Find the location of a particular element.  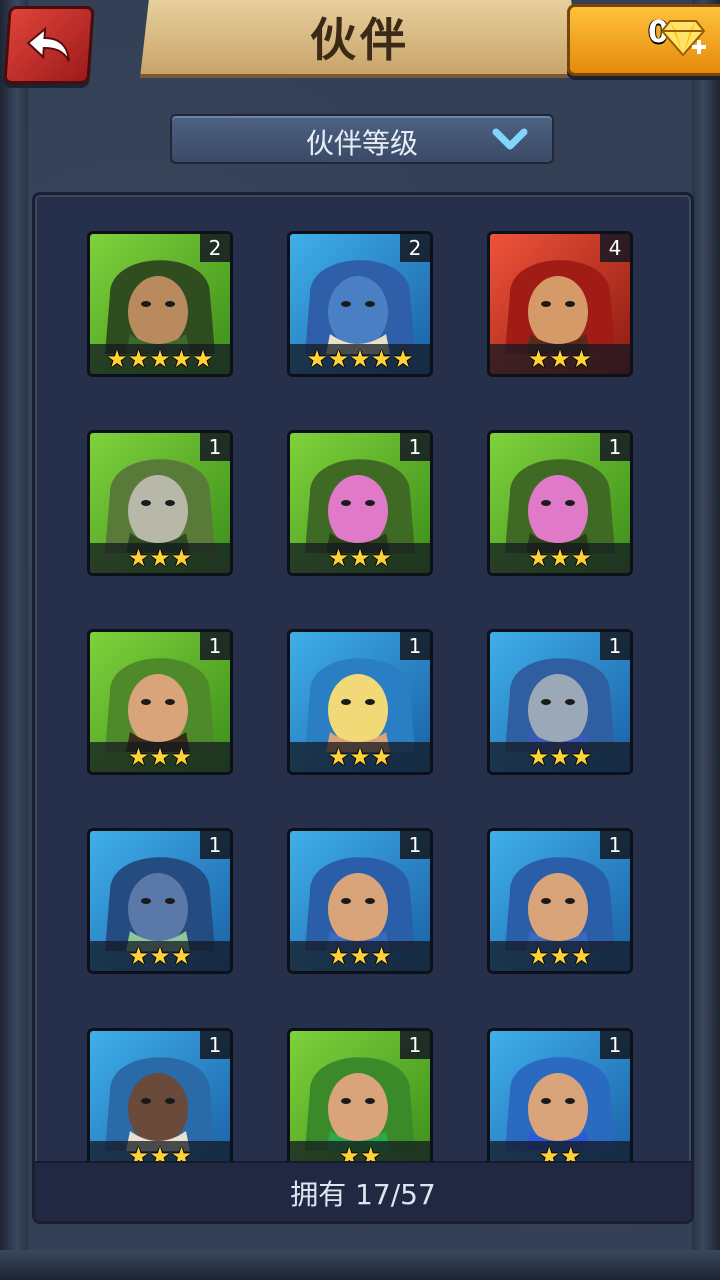

companion-level: 4 is located at coordinates (615, 248).